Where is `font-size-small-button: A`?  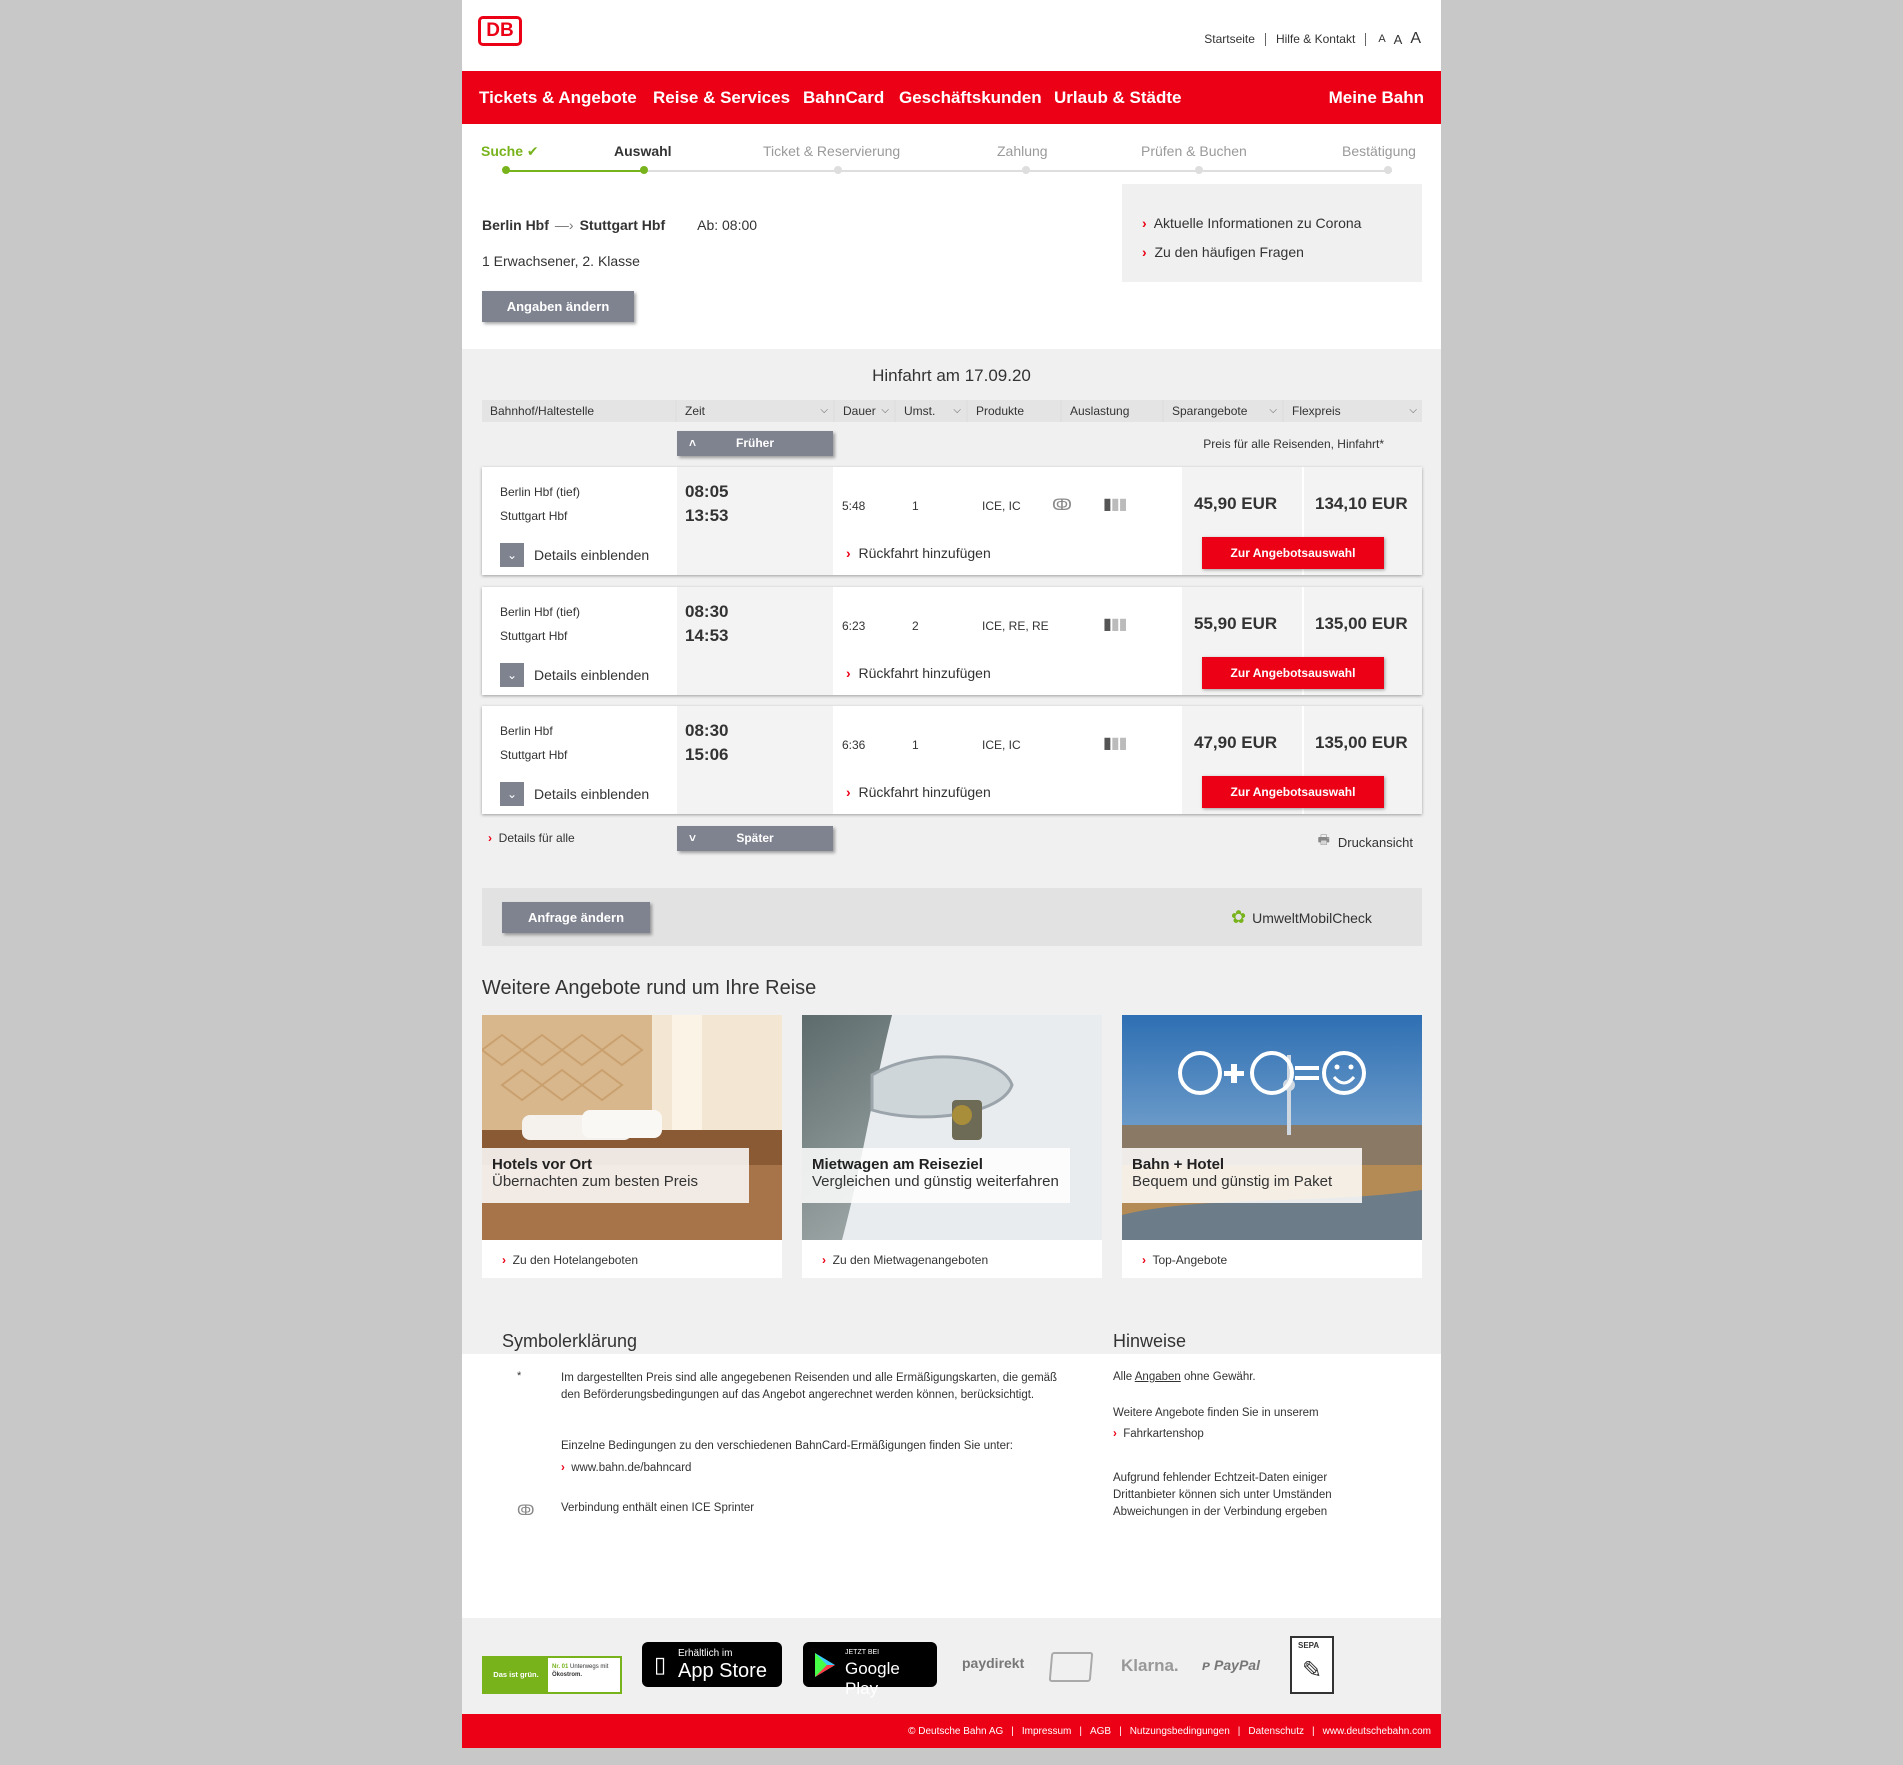 font-size-small-button: A is located at coordinates (1381, 39).